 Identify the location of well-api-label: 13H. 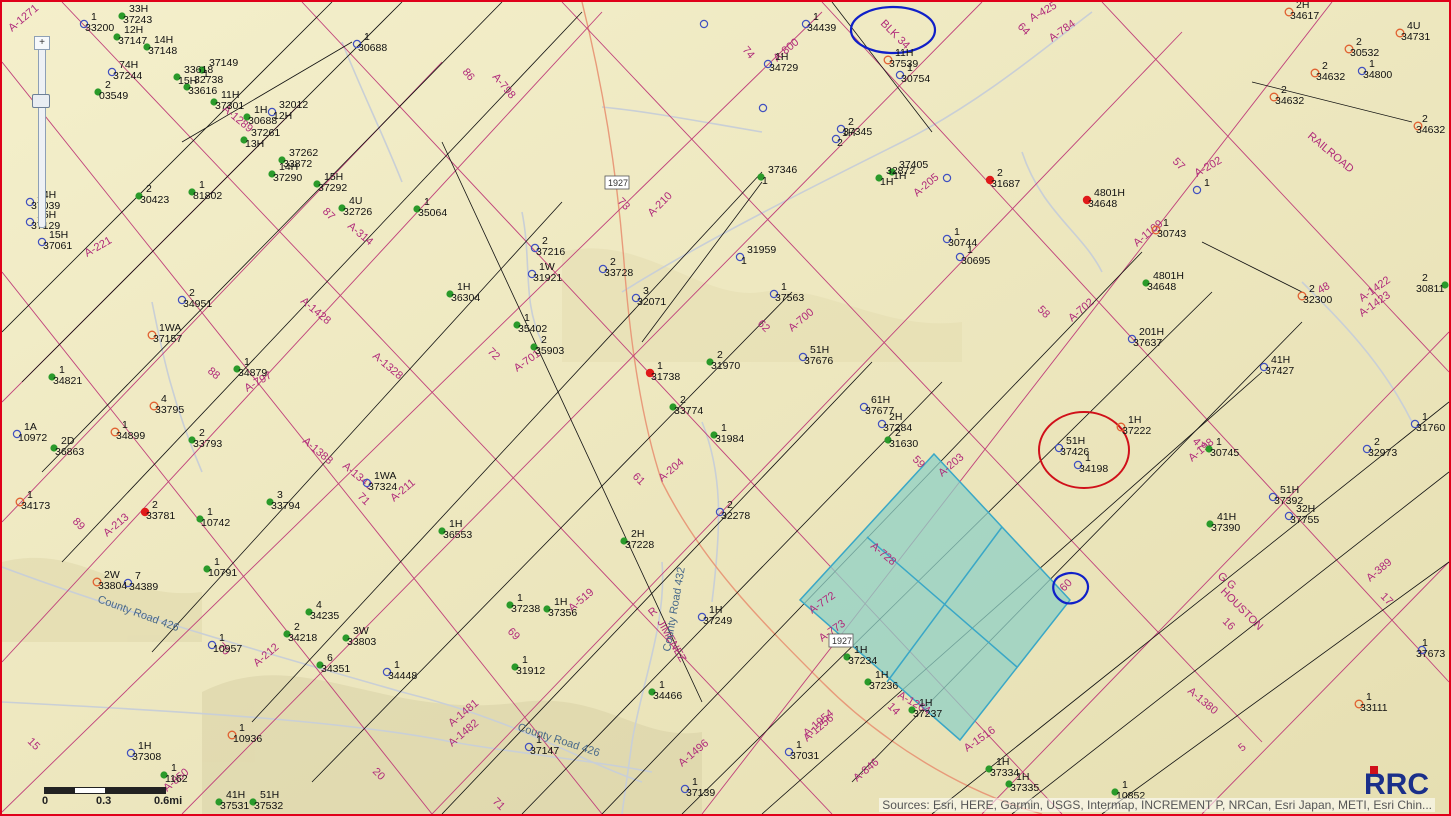
(254, 144).